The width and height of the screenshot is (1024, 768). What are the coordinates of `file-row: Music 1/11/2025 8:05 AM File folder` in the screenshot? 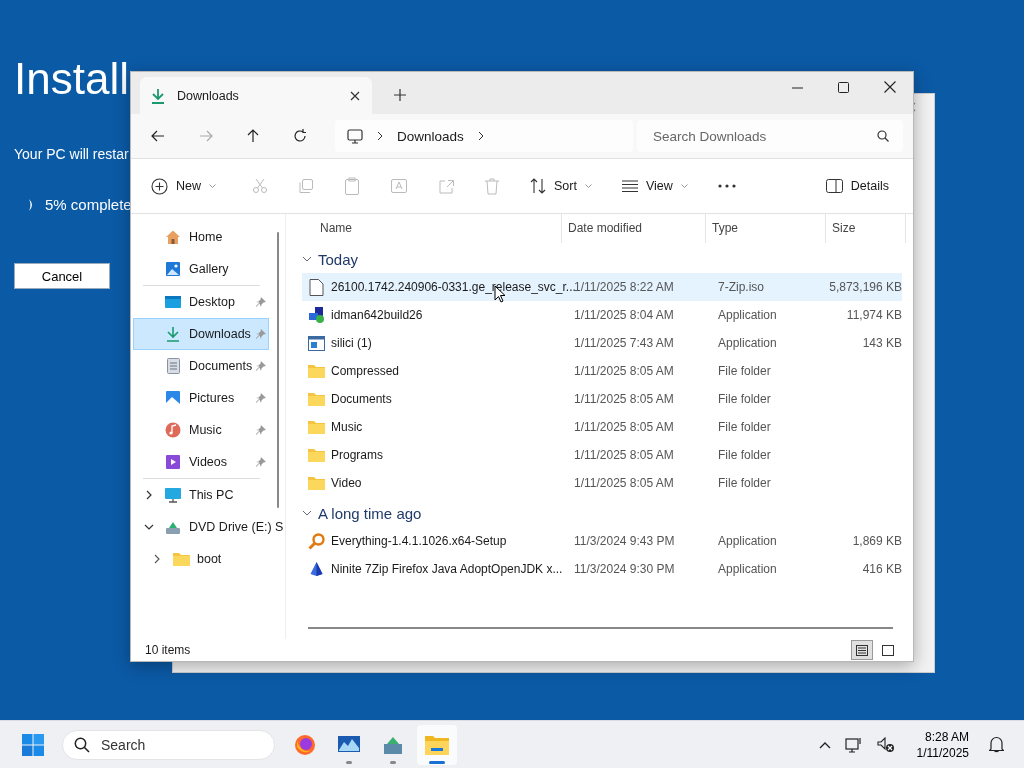 It's located at (602, 427).